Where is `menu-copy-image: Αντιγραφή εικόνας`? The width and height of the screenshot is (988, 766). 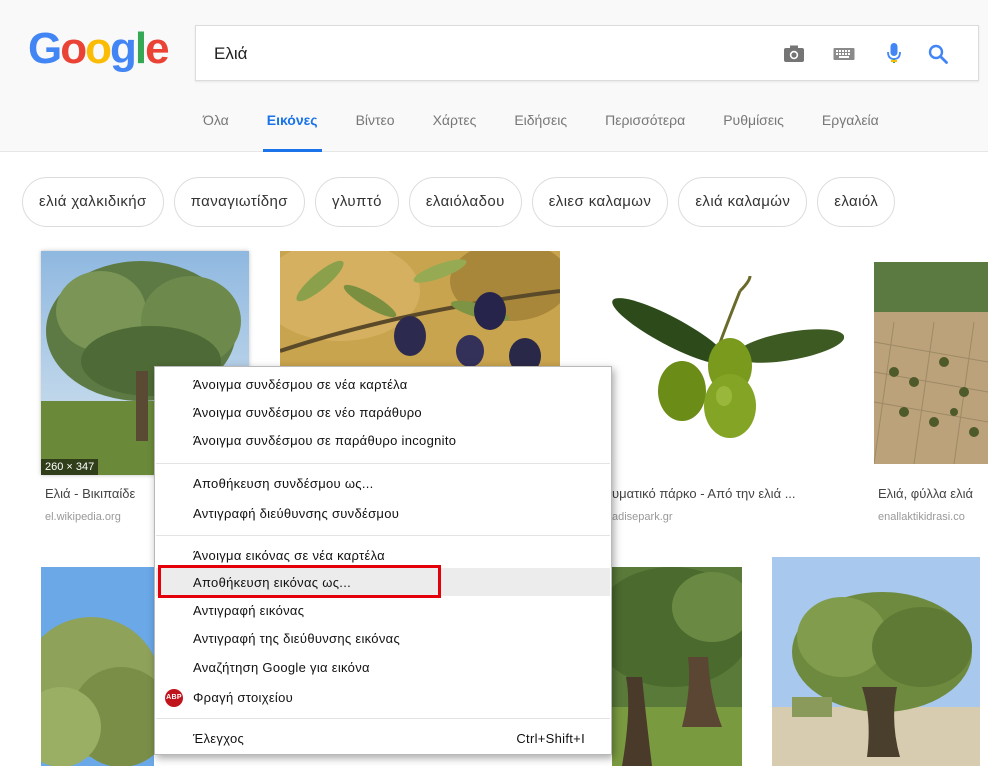 menu-copy-image: Αντιγραφή εικόνας is located at coordinates (248, 611).